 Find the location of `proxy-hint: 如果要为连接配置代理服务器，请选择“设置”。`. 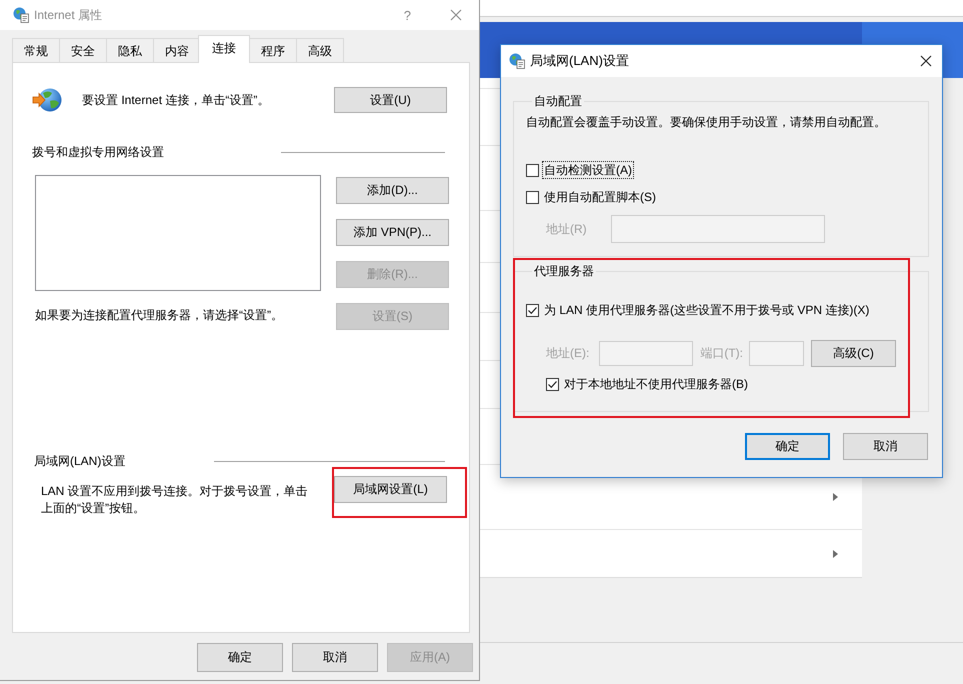

proxy-hint: 如果要为连接配置代理服务器，请选择“设置”。 is located at coordinates (159, 315).